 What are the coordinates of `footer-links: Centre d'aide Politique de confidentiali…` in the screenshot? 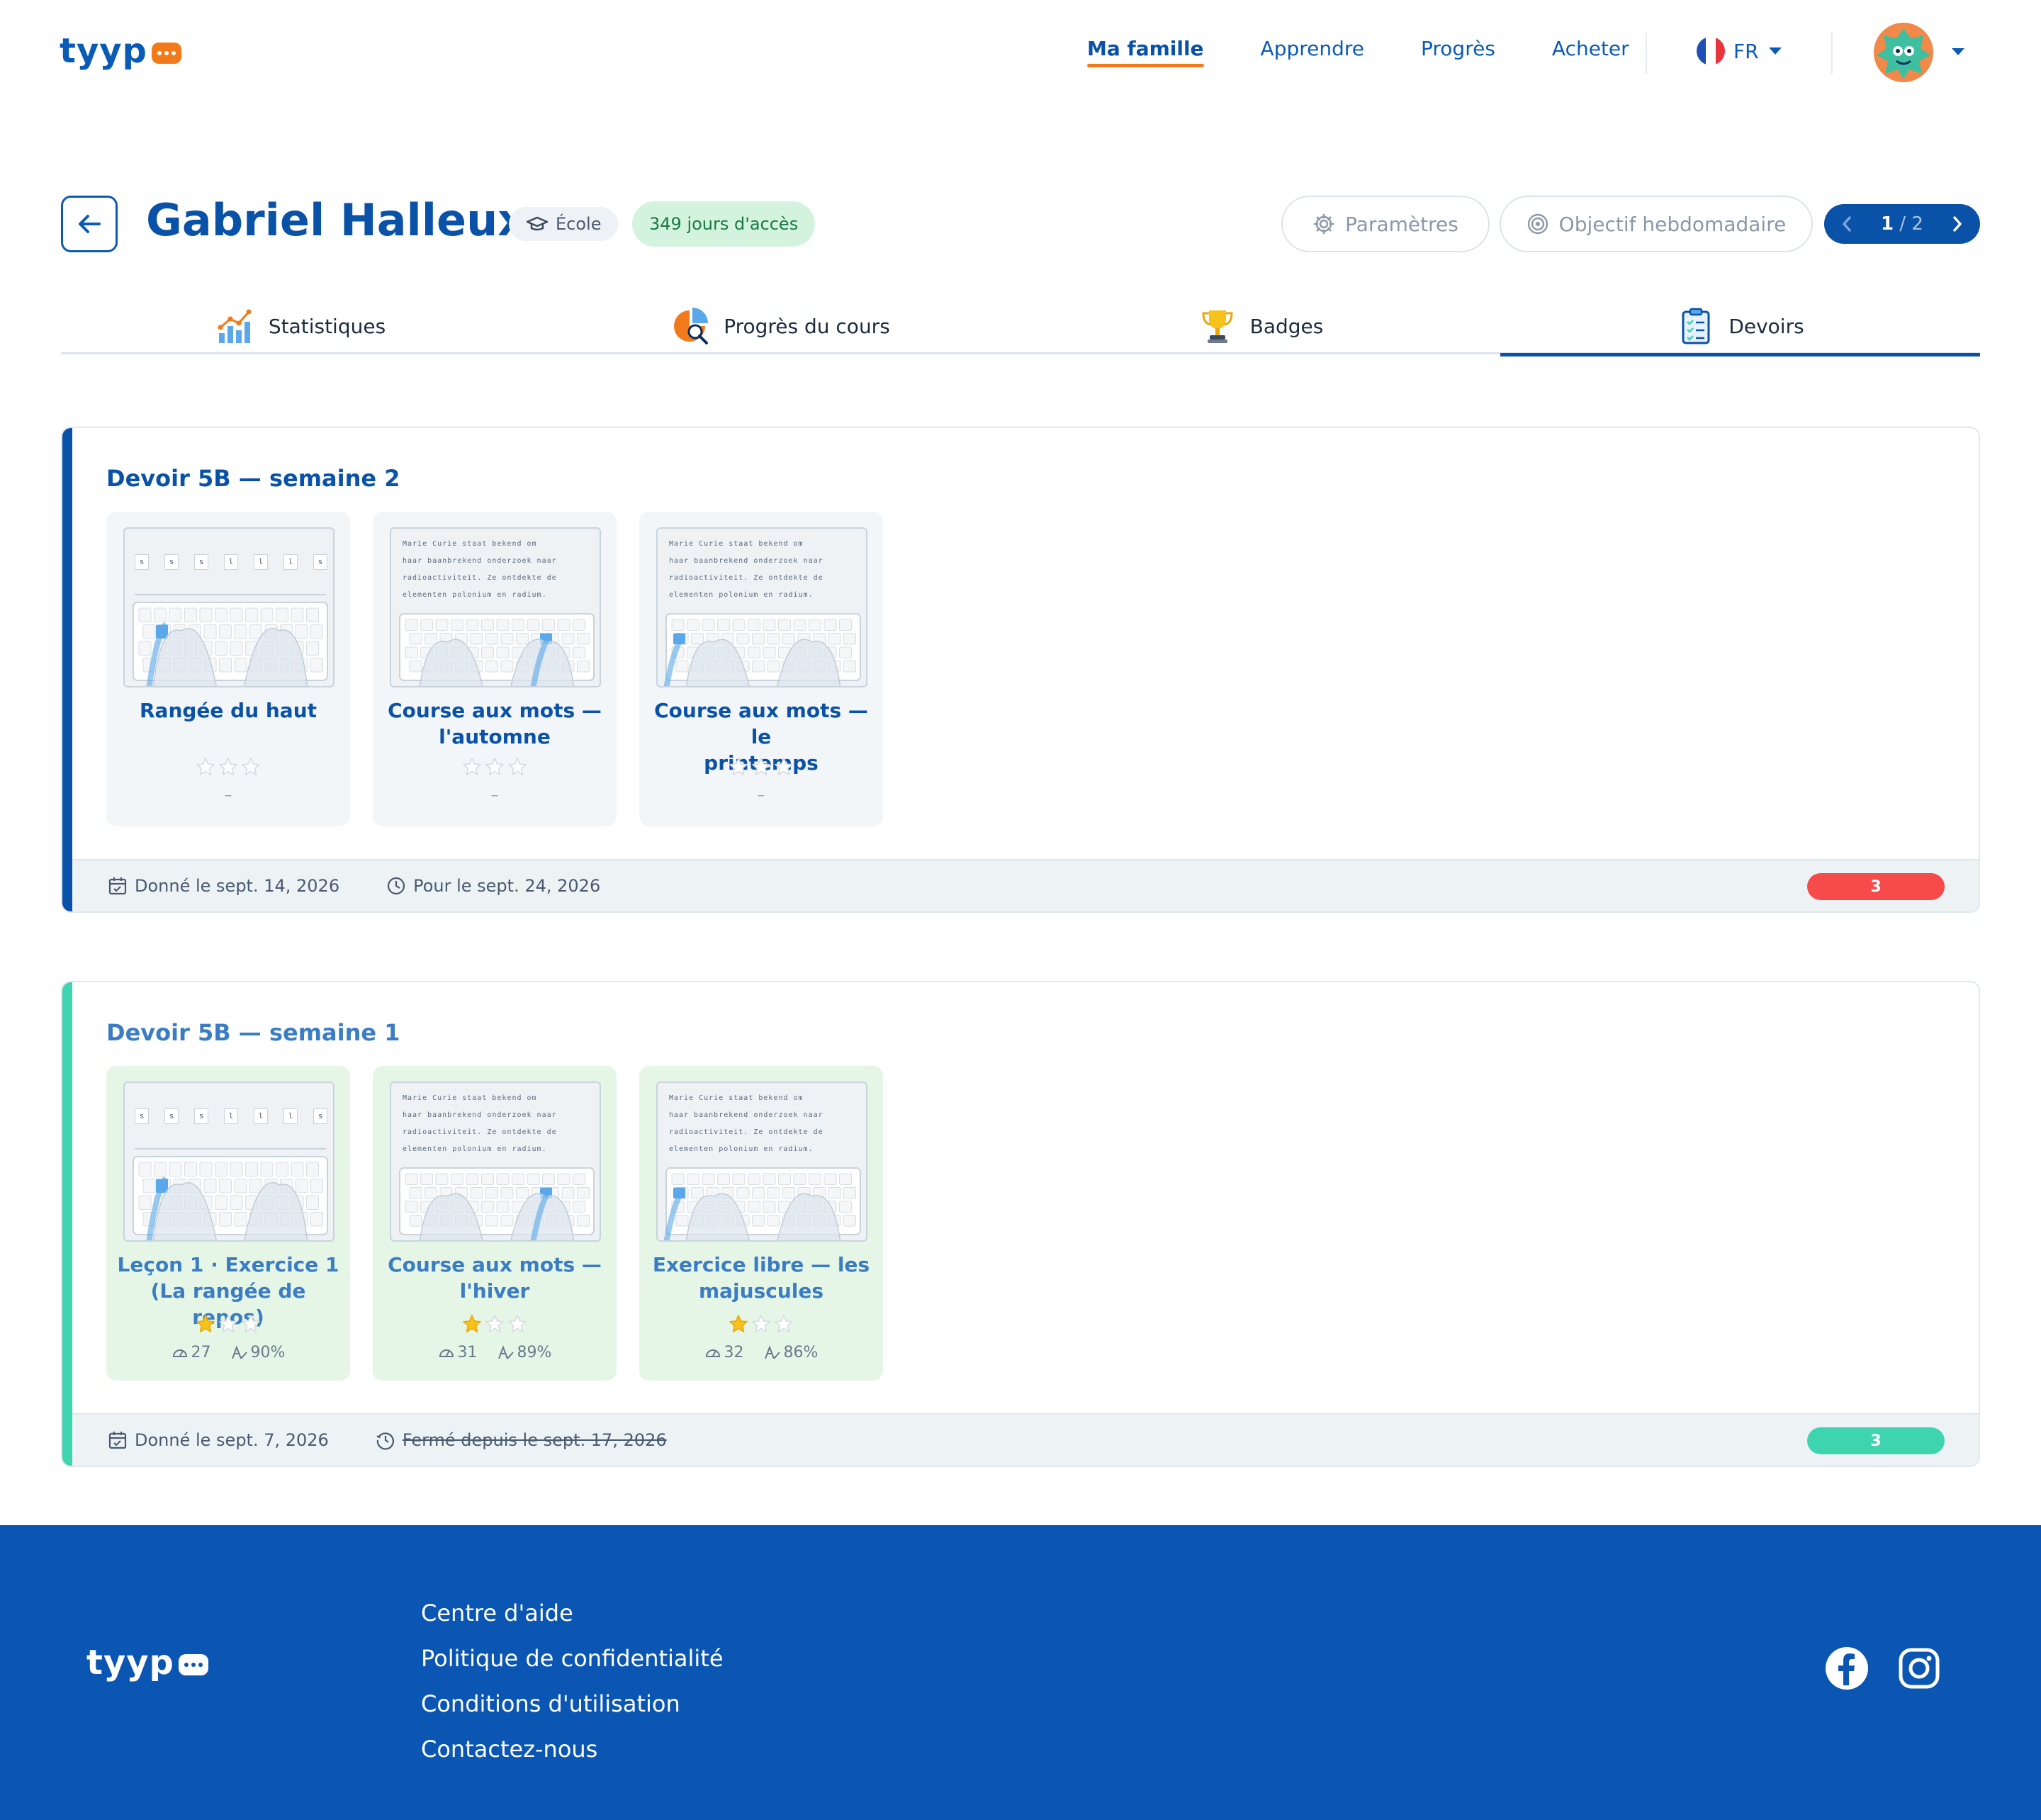 It's located at (572, 1681).